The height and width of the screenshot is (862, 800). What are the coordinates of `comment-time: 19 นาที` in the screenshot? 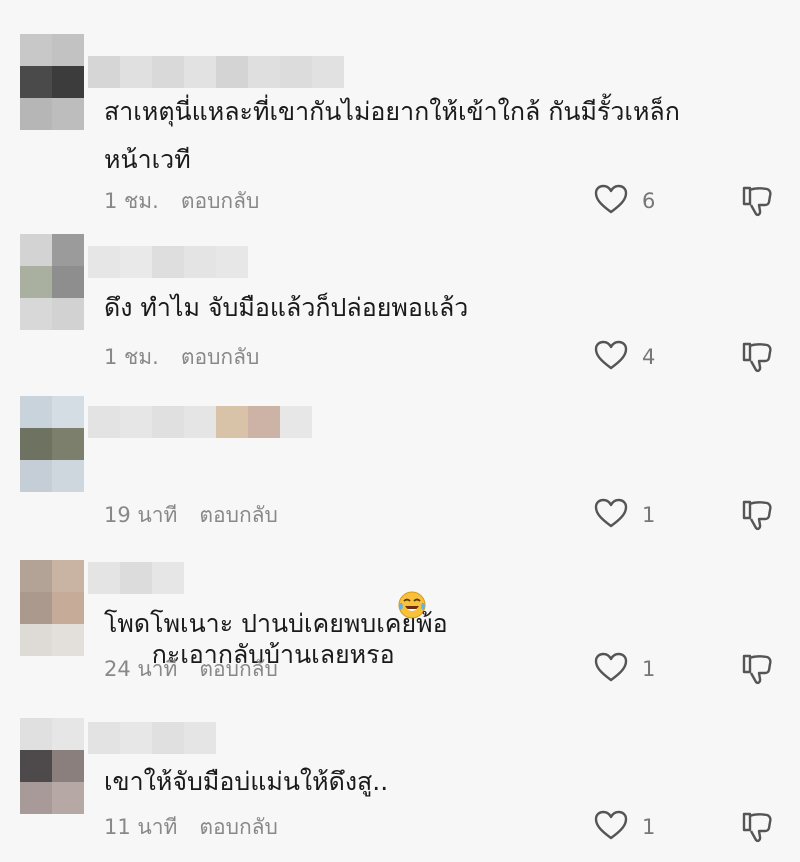 It's located at (141, 514).